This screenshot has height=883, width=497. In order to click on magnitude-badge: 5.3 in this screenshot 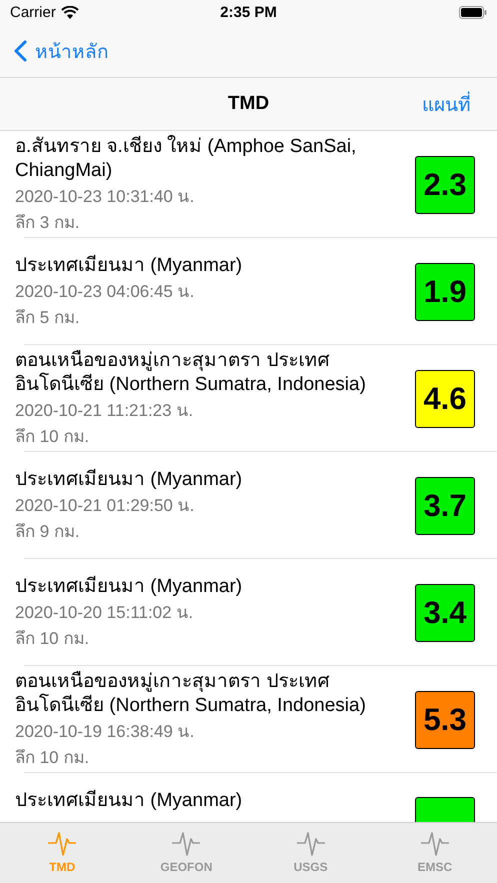, I will do `click(445, 719)`.